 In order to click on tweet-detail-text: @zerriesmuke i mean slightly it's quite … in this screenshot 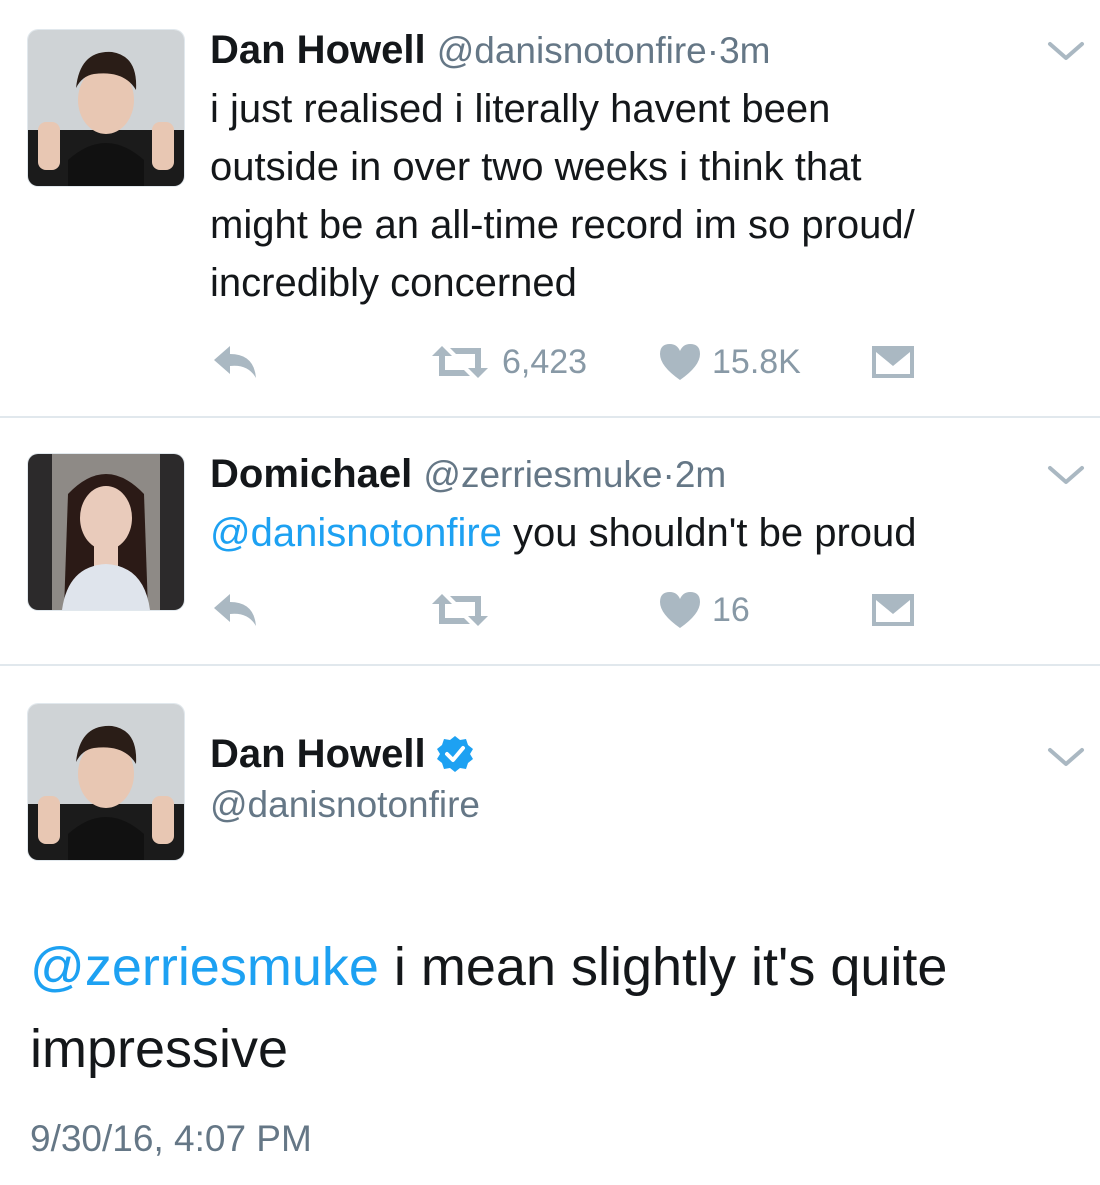, I will do `click(550, 1008)`.